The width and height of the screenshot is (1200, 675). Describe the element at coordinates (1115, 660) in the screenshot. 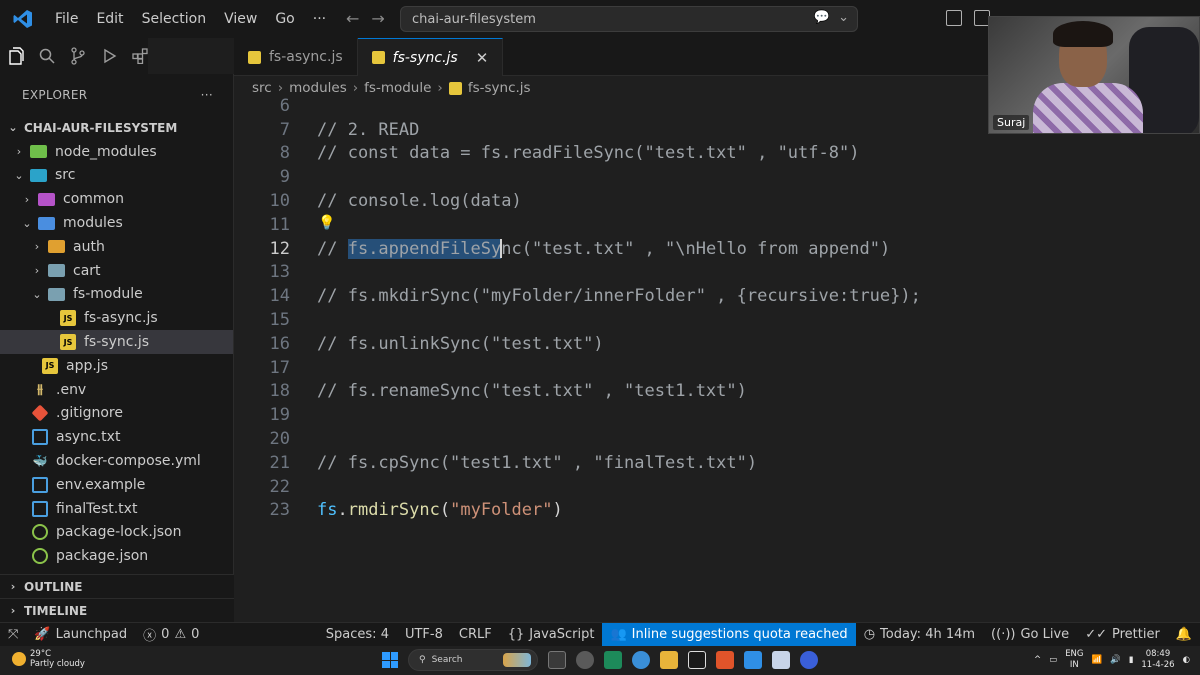

I see `speaker-icon: 🔊` at that location.